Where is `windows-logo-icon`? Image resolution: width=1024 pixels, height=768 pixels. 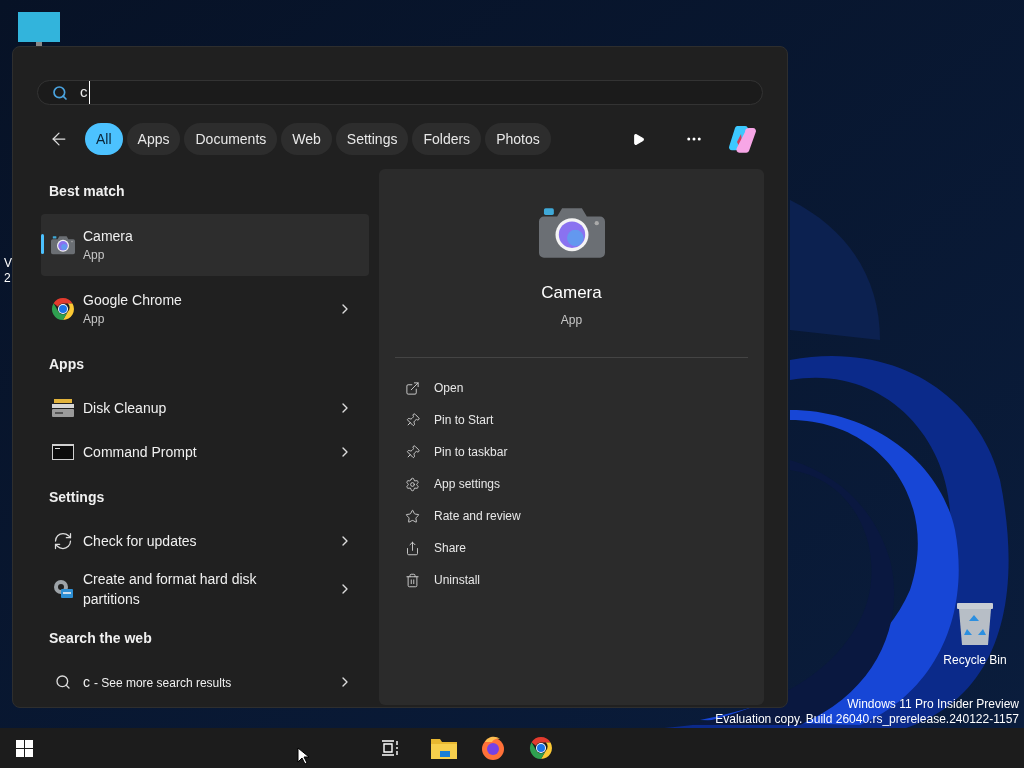 windows-logo-icon is located at coordinates (24, 748).